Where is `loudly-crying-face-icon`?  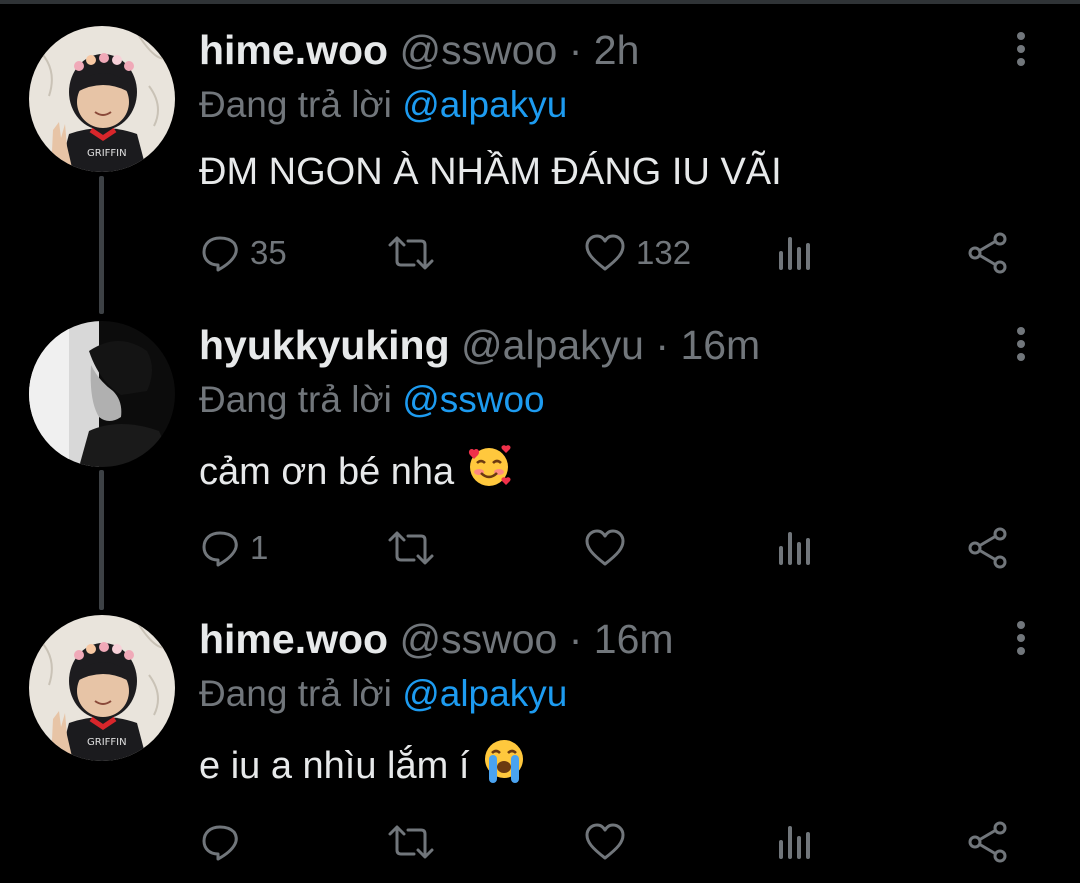 loudly-crying-face-icon is located at coordinates (504, 766).